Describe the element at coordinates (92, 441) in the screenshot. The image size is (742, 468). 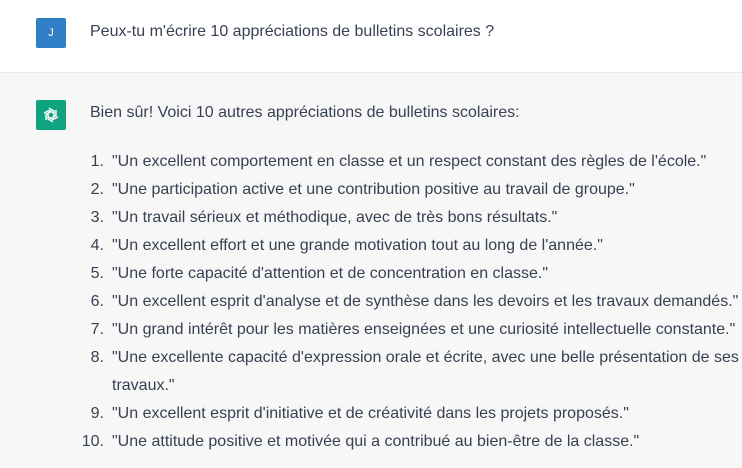
I see `list-item-number: 10.` at that location.